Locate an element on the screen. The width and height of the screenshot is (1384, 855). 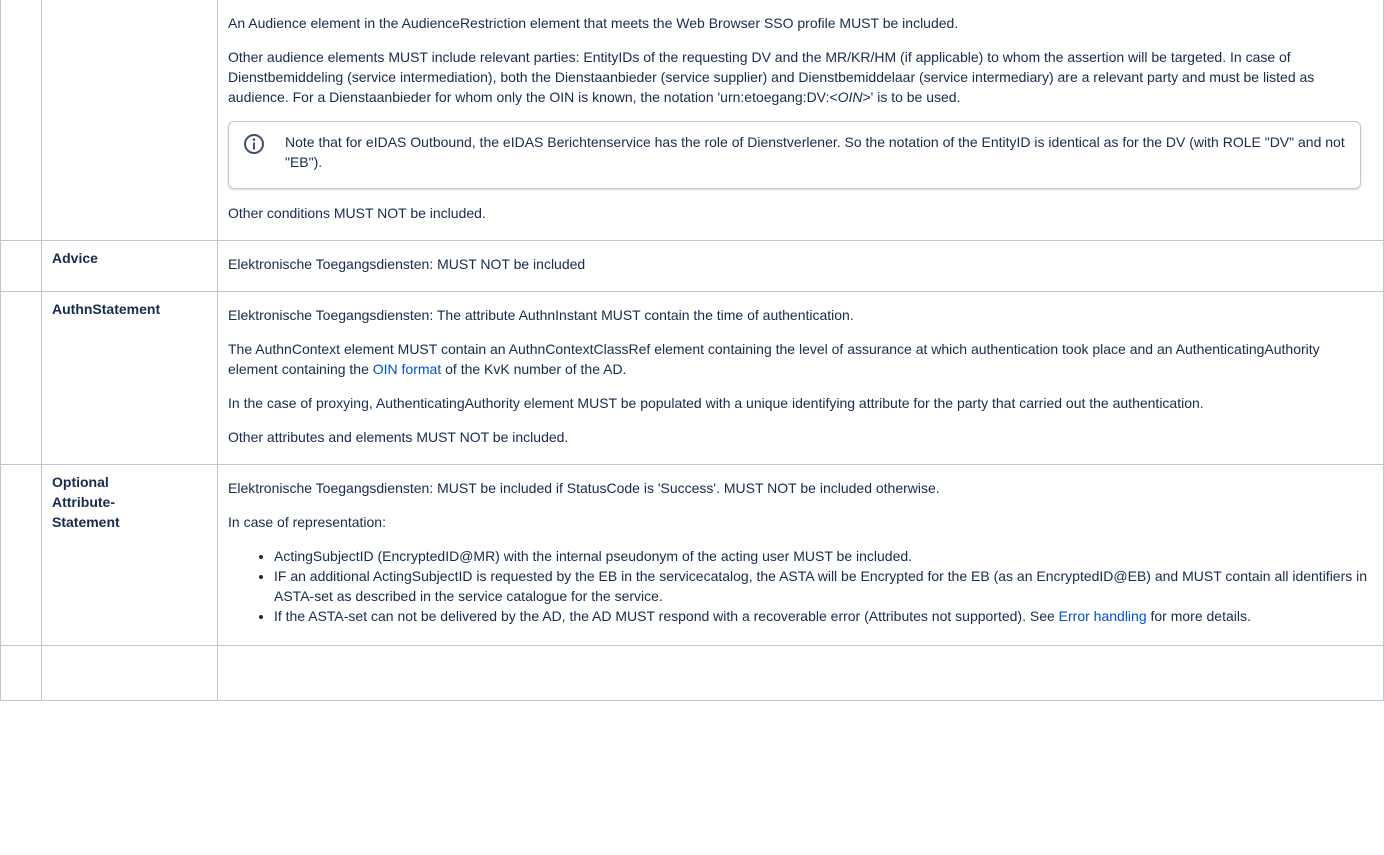
error-handling-link: Error handling is located at coordinates (1103, 616).